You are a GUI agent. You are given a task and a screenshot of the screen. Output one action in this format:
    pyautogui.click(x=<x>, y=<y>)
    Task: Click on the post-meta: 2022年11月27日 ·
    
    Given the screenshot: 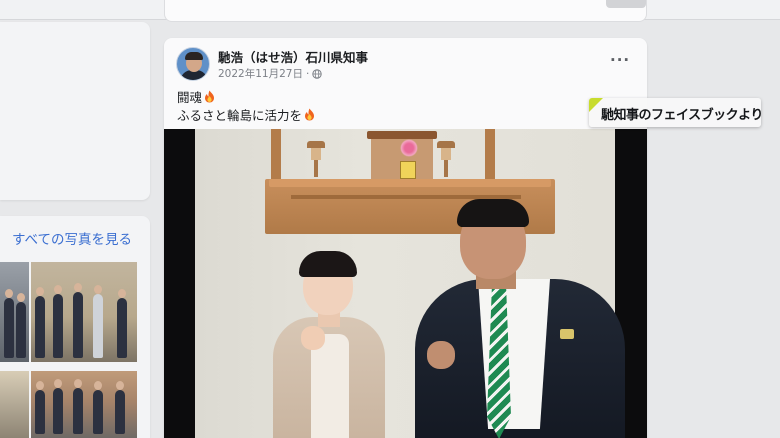 What is the action you would take?
    pyautogui.click(x=270, y=73)
    